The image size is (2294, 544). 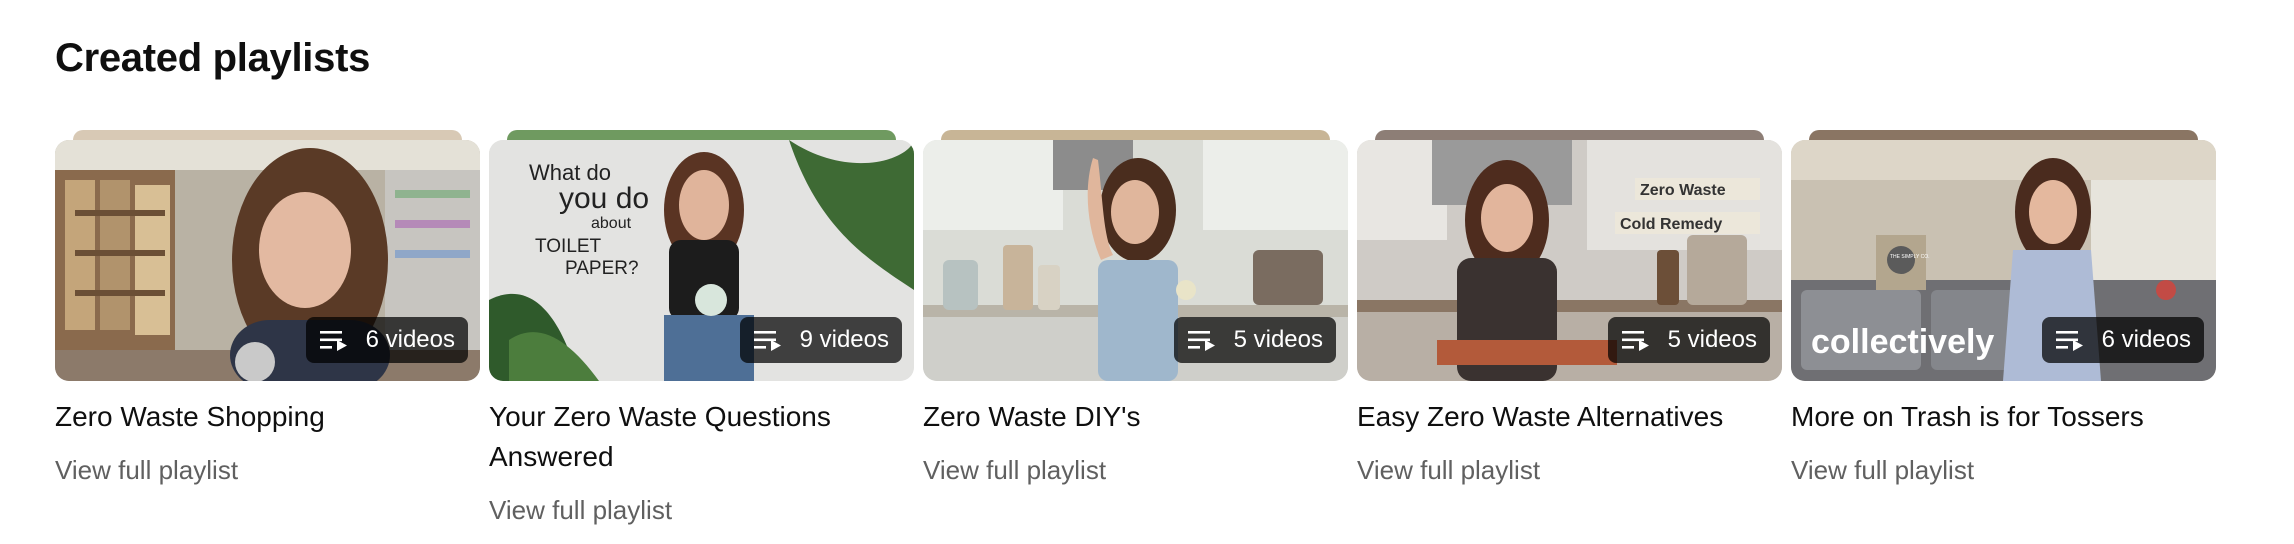 I want to click on video-count-badge: 9 videos, so click(x=820, y=340).